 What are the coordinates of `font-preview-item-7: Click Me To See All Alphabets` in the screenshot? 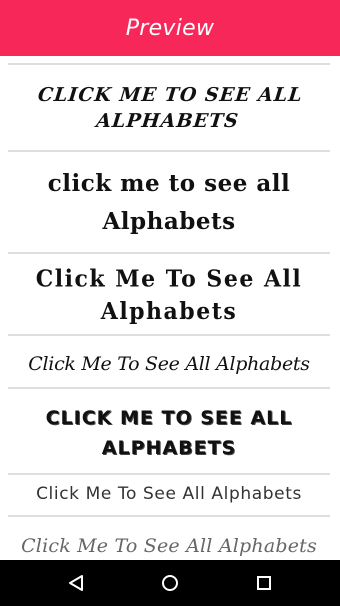 It's located at (169, 543).